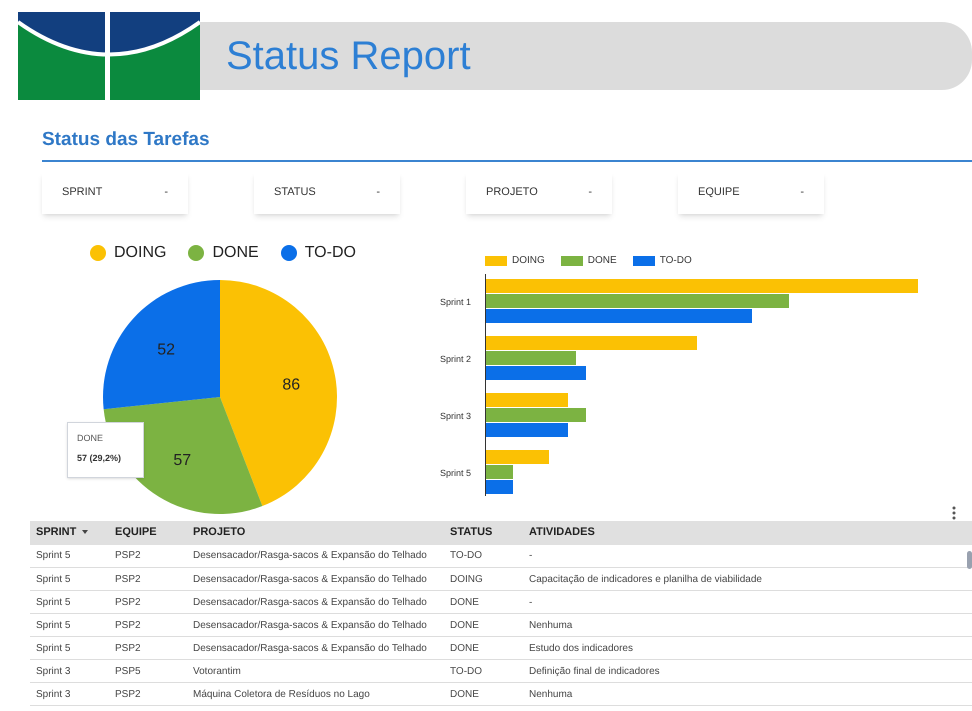 The image size is (972, 711). I want to click on table-cell: Máquina Coletora de Resíduos no Lago, so click(281, 694).